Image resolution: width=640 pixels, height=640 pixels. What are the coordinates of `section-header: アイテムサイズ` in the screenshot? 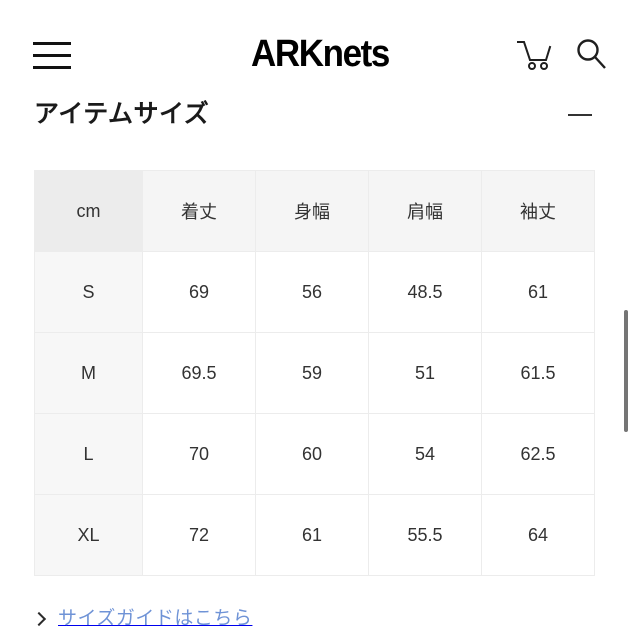 It's located at (320, 118).